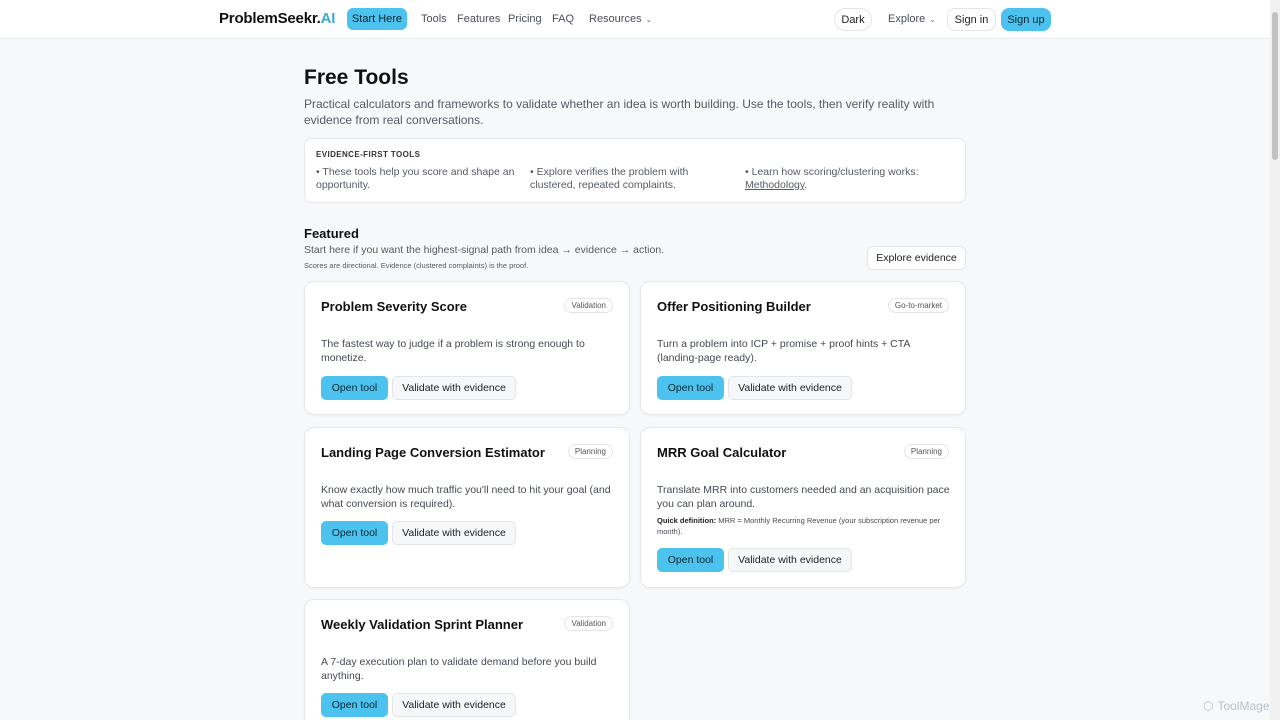 Image resolution: width=1280 pixels, height=720 pixels. I want to click on card-title: Problem Severity Score, so click(394, 306).